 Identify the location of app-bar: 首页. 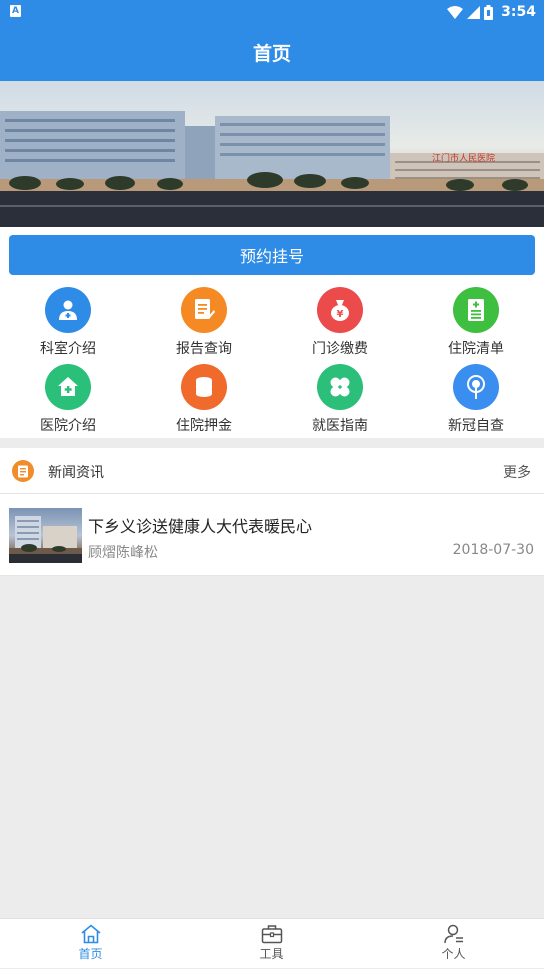
(272, 52).